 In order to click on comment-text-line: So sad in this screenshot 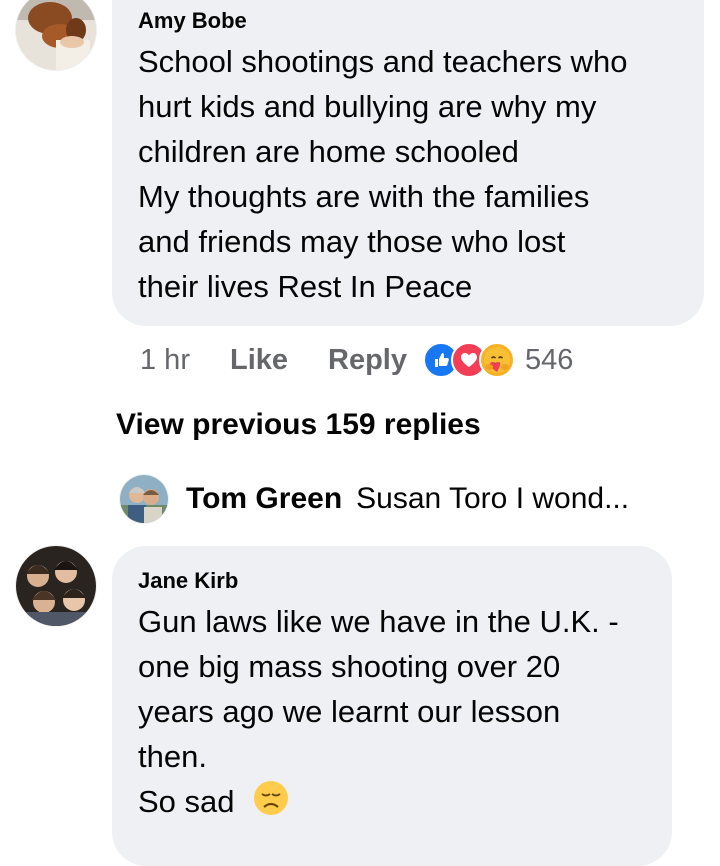, I will do `click(405, 803)`.